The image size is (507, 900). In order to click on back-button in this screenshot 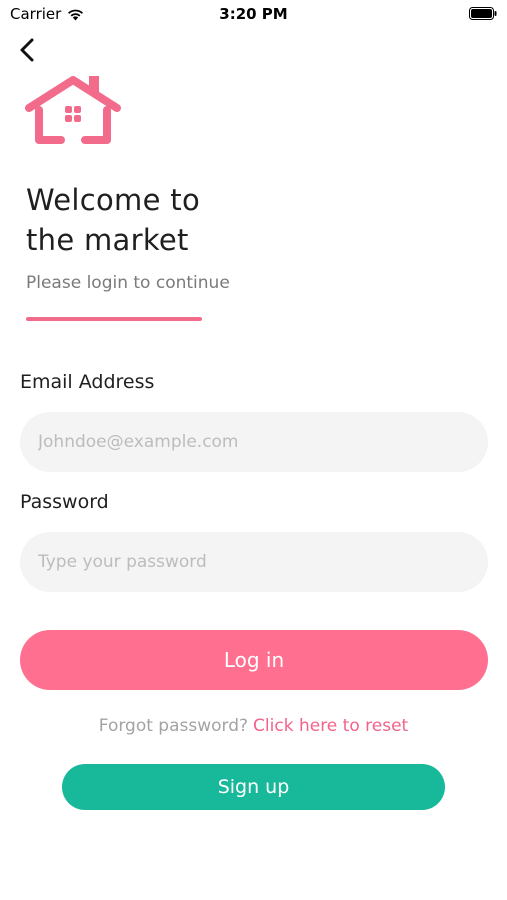, I will do `click(28, 50)`.